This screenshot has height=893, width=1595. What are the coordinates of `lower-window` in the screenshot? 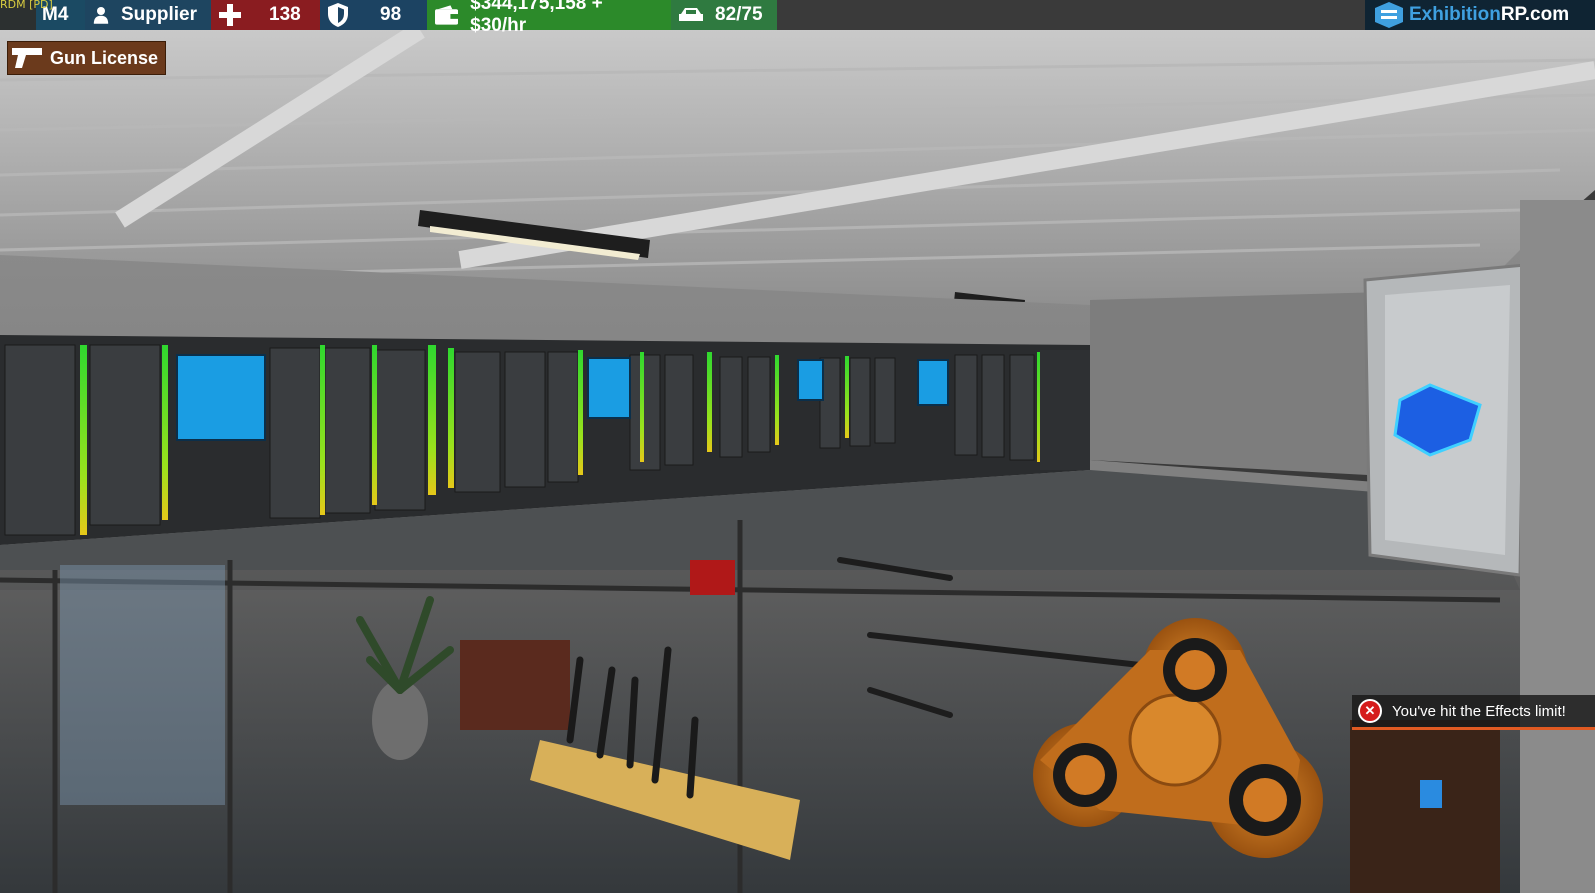 It's located at (142, 685).